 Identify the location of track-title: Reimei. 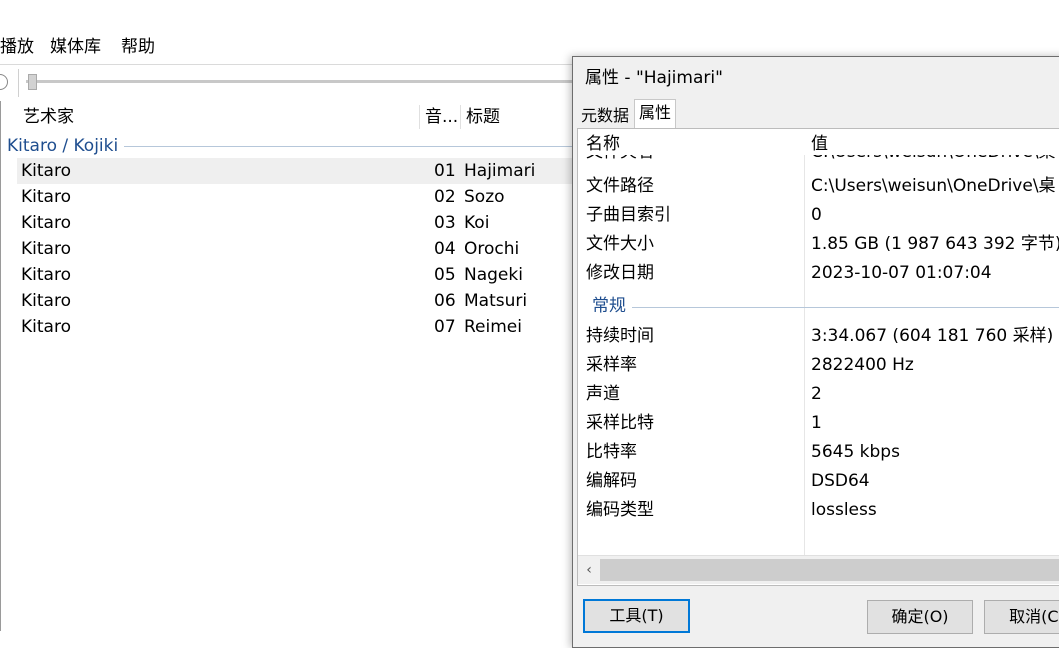
(493, 327).